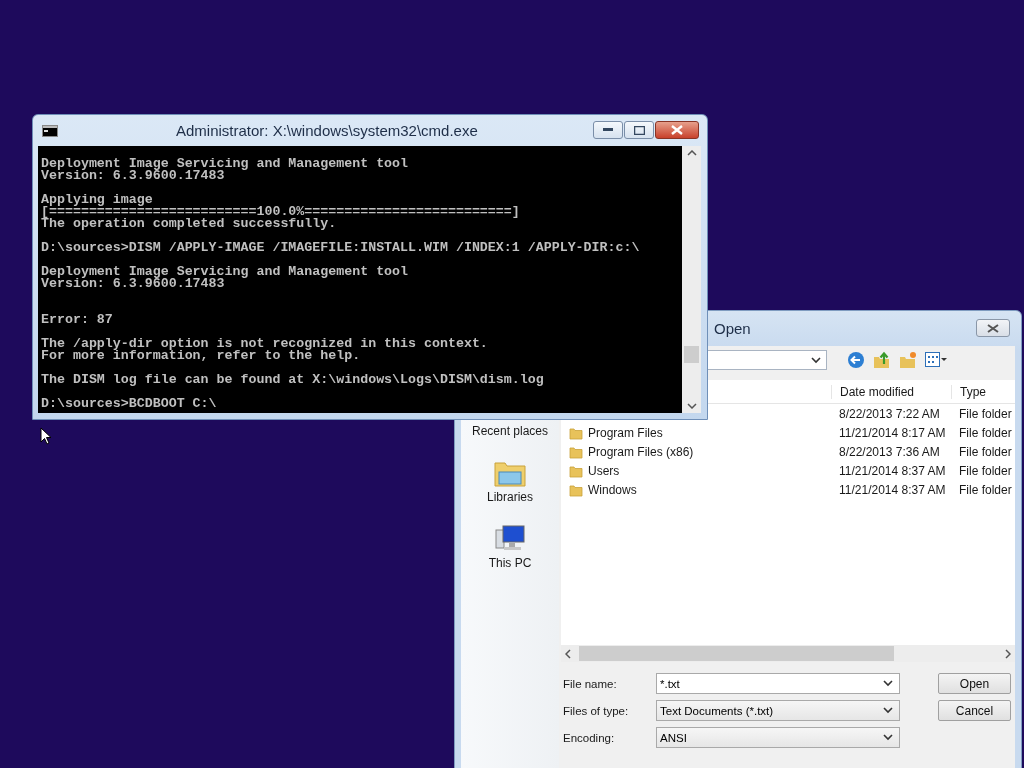  Describe the element at coordinates (691, 153) in the screenshot. I see `scroll-up-icon` at that location.